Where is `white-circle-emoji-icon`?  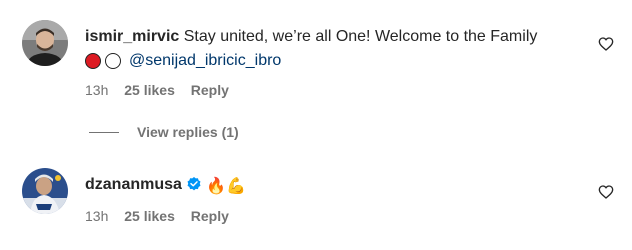
white-circle-emoji-icon is located at coordinates (113, 61).